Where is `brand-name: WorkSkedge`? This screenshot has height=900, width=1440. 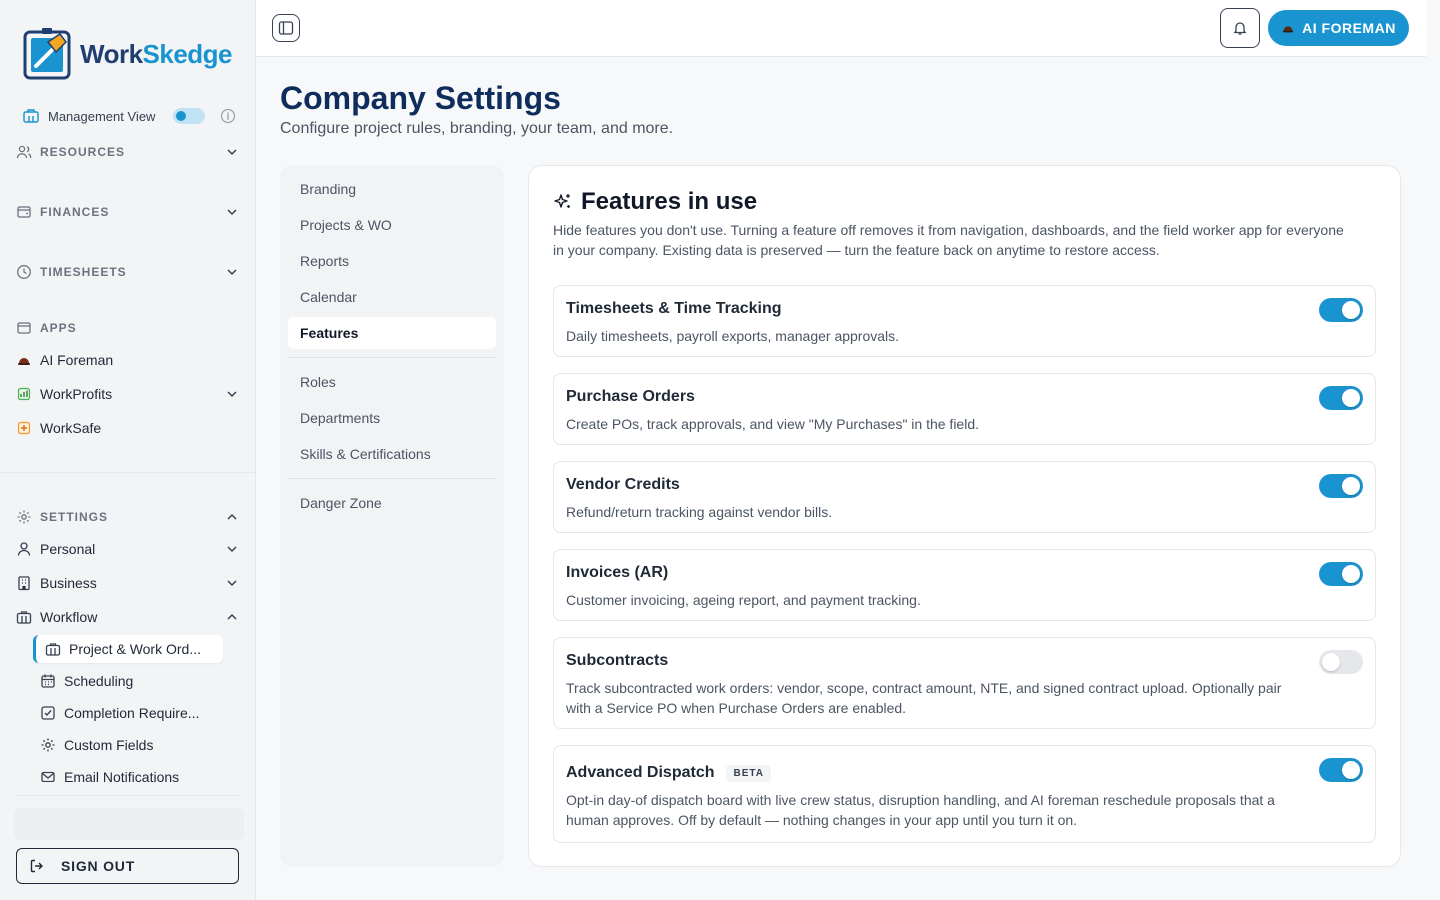 brand-name: WorkSkedge is located at coordinates (156, 53).